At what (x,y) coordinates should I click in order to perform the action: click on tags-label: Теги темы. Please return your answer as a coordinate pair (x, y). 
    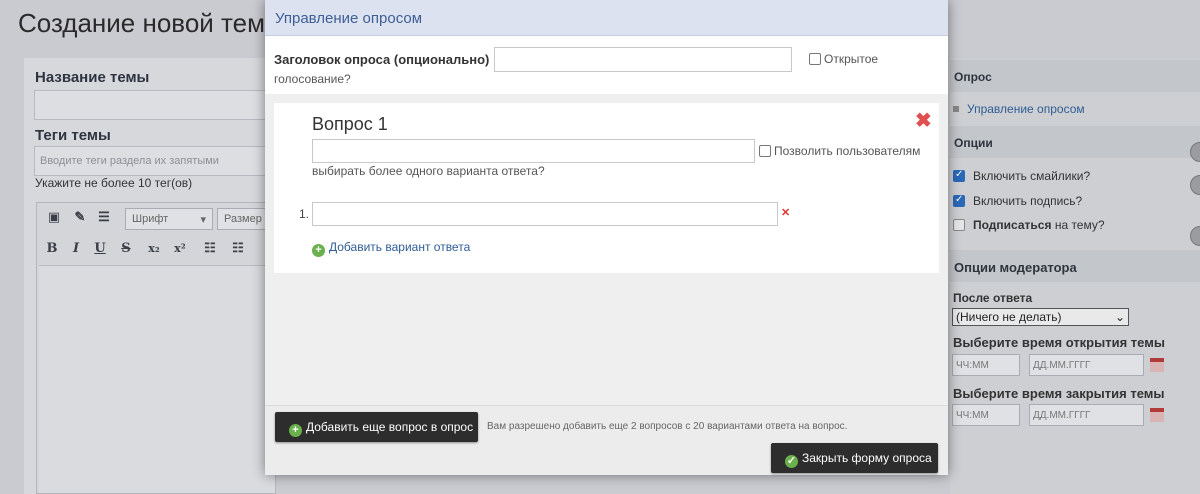
    Looking at the image, I should click on (73, 135).